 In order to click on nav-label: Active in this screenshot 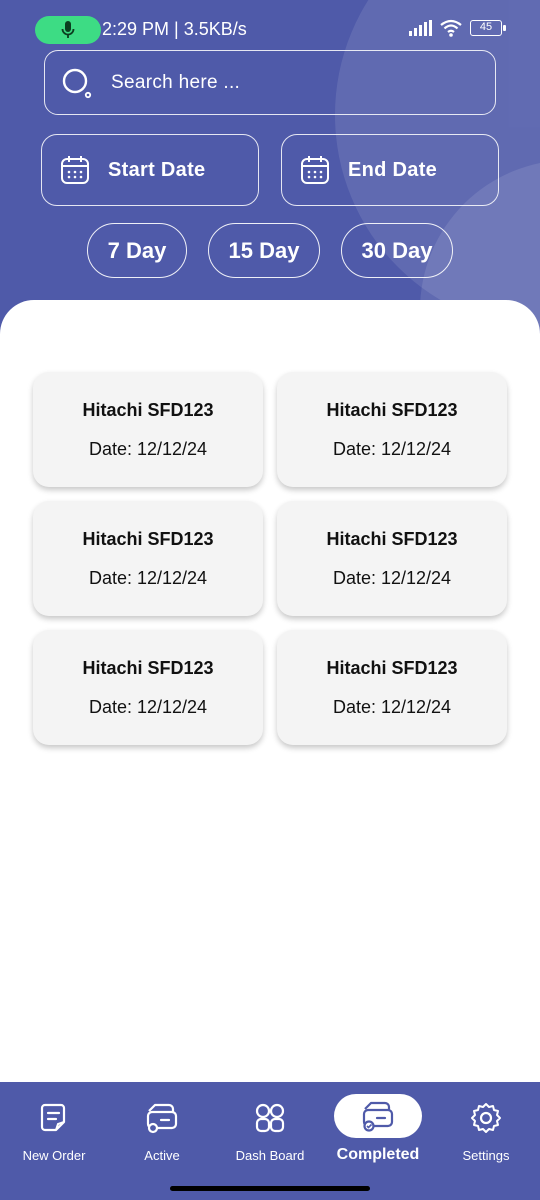, I will do `click(162, 1155)`.